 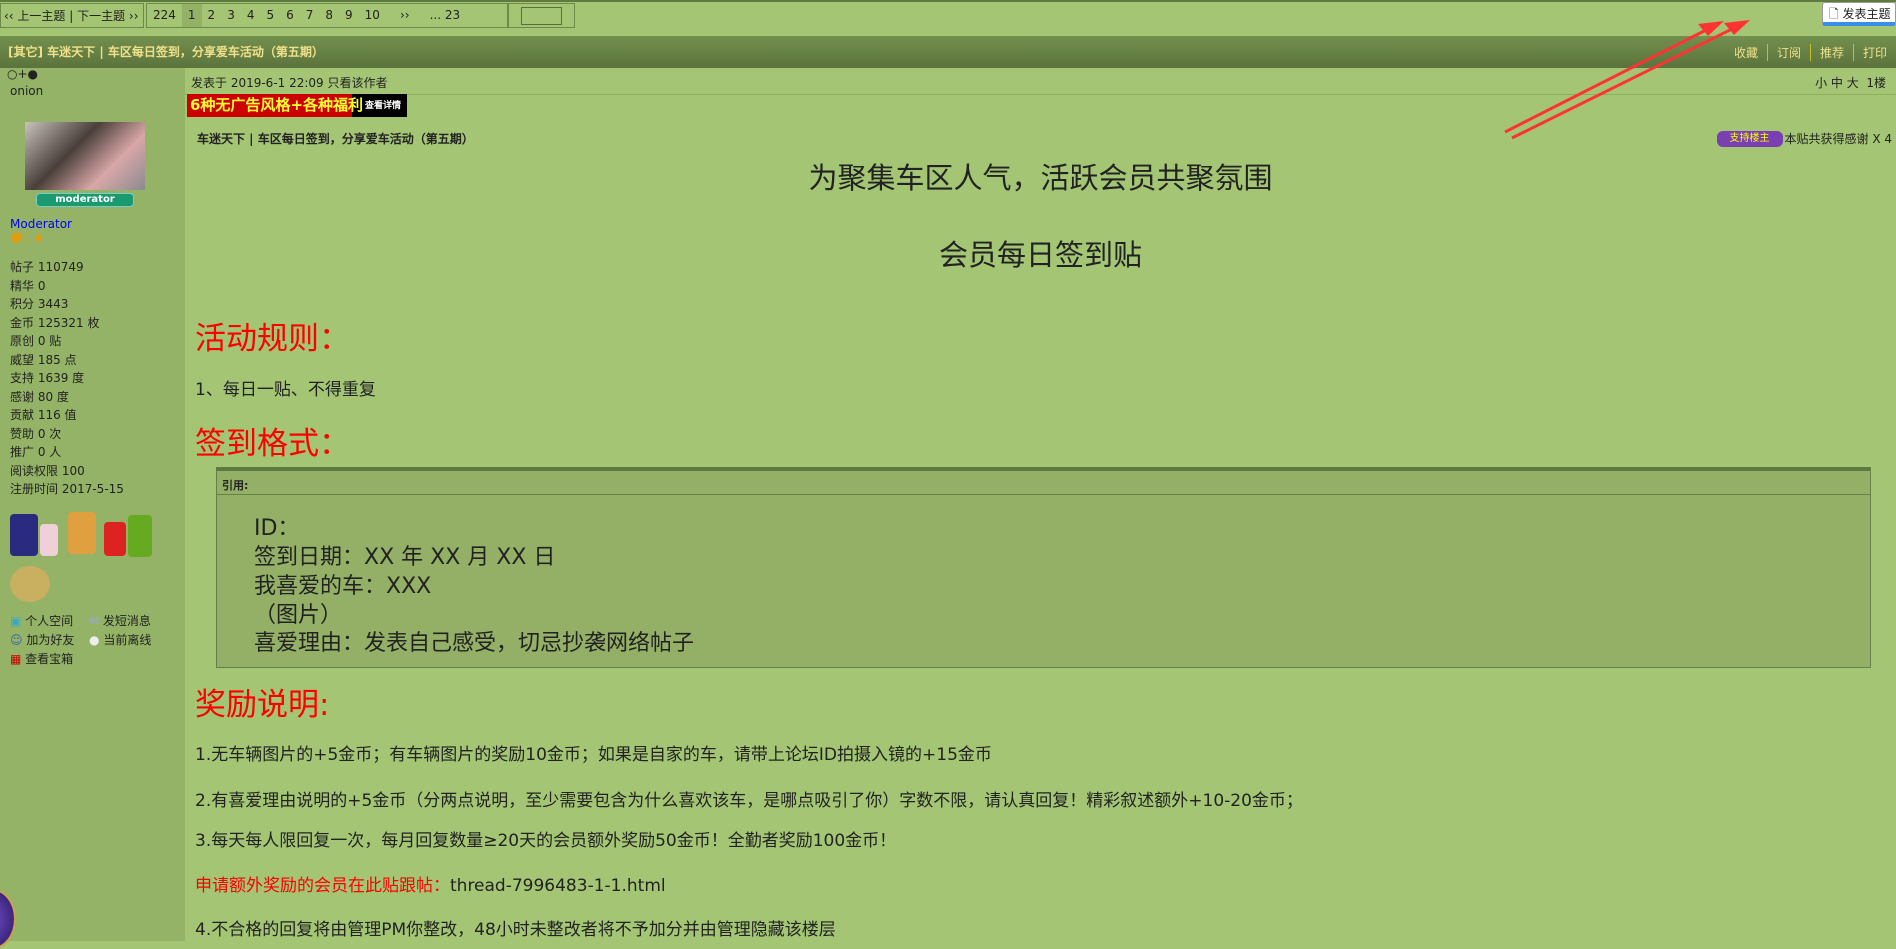 I want to click on reward-4: 4.不合格的回复将由管理PM你整改，48小时未整改者将不予加分并由管理隐藏该楼层, so click(x=515, y=930).